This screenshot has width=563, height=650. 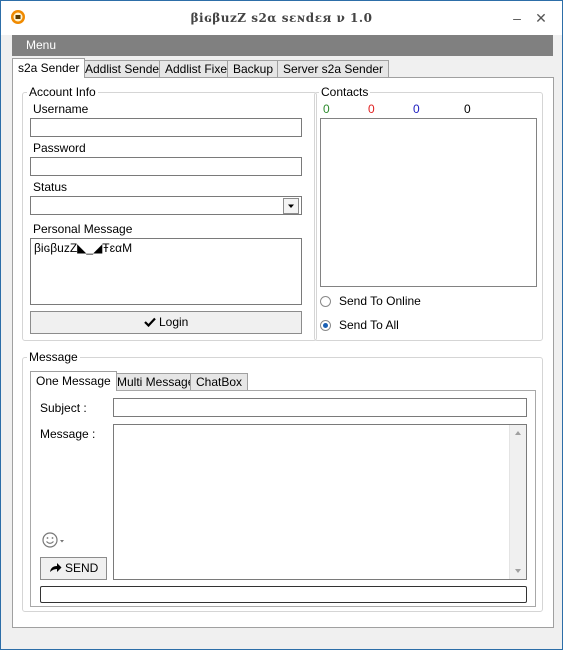 What do you see at coordinates (63, 408) in the screenshot?
I see `subject-label: Subject :` at bounding box center [63, 408].